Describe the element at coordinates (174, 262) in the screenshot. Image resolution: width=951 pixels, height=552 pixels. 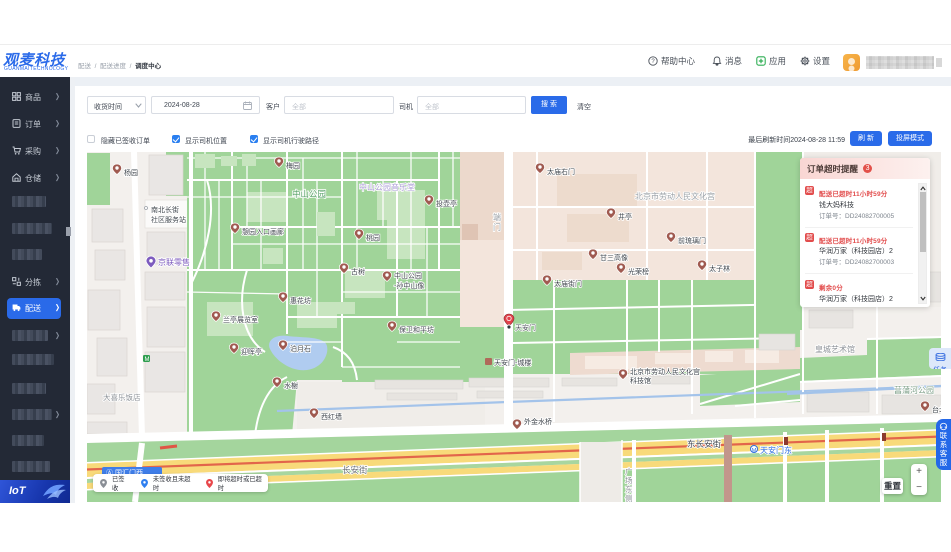
I see `svg-text: 京联零售` at that location.